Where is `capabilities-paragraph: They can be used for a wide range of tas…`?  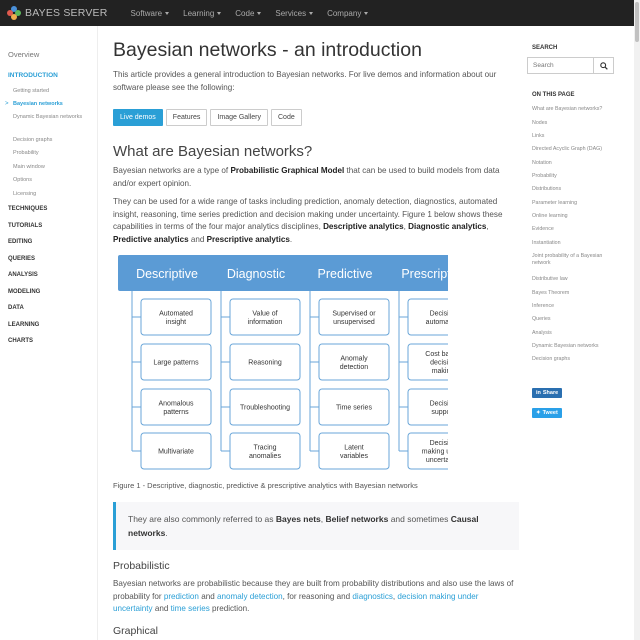 capabilities-paragraph: They can be used for a wide range of tas… is located at coordinates (308, 220).